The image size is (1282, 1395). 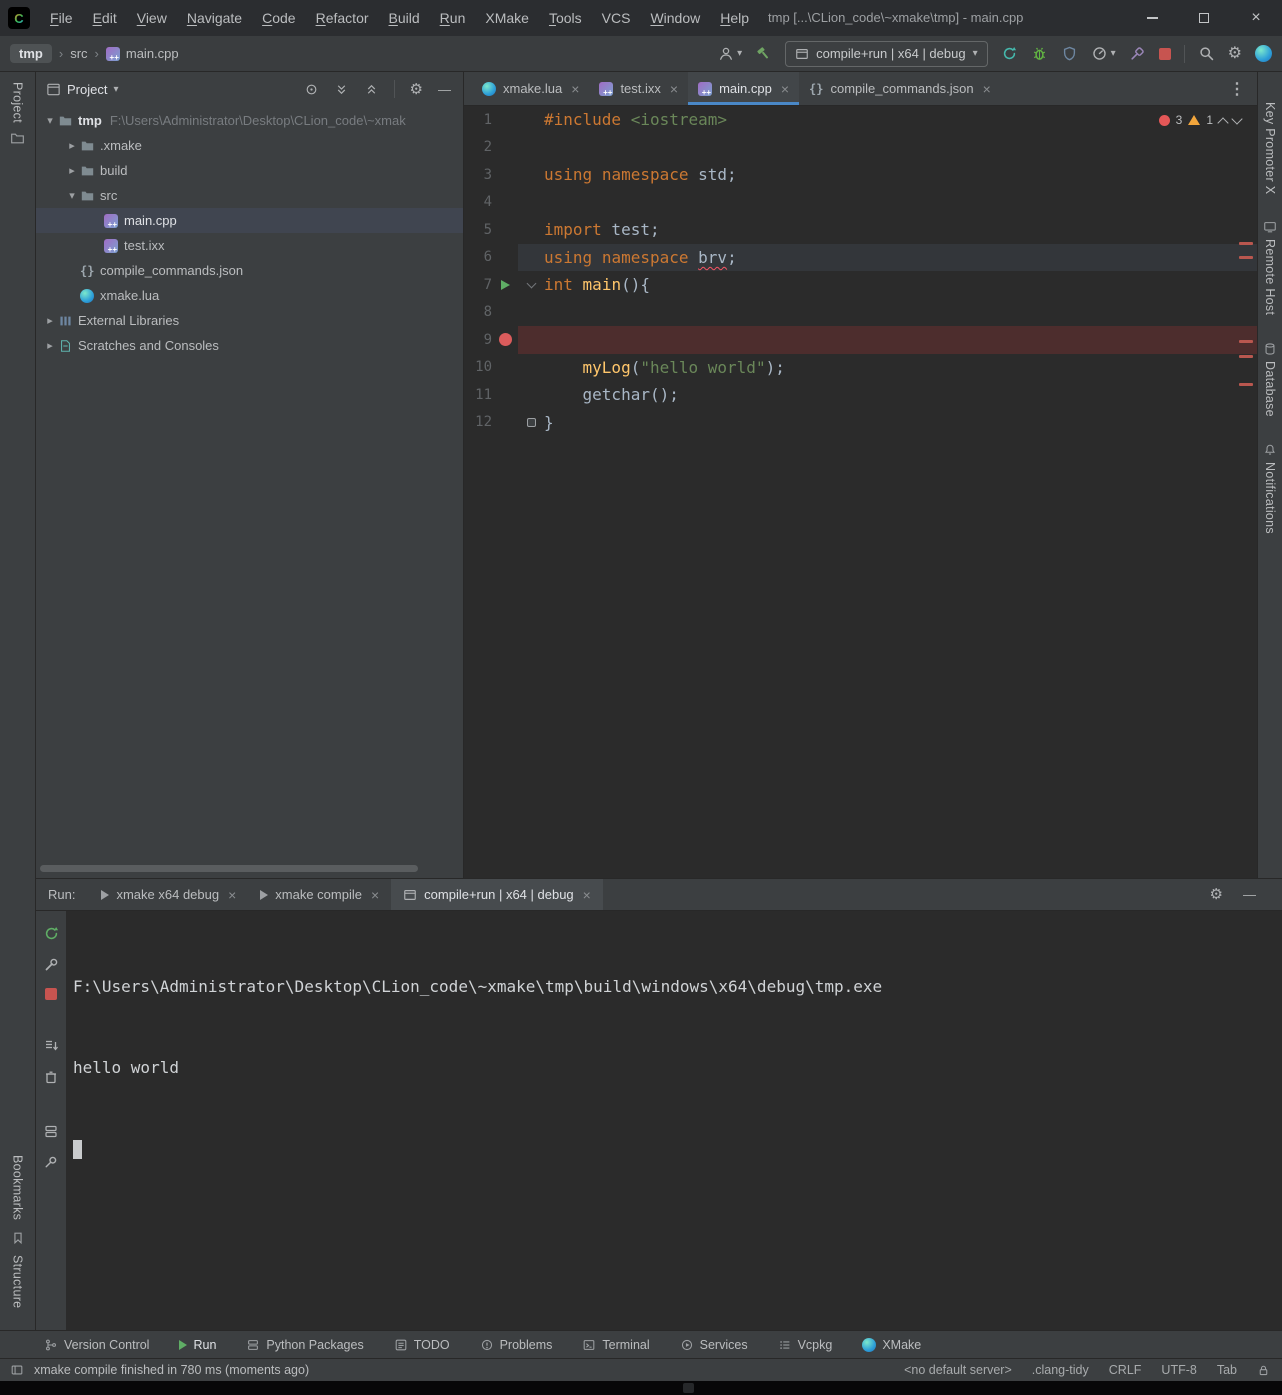 I want to click on remote-host-stripe-button: Remote Host, so click(x=1270, y=268).